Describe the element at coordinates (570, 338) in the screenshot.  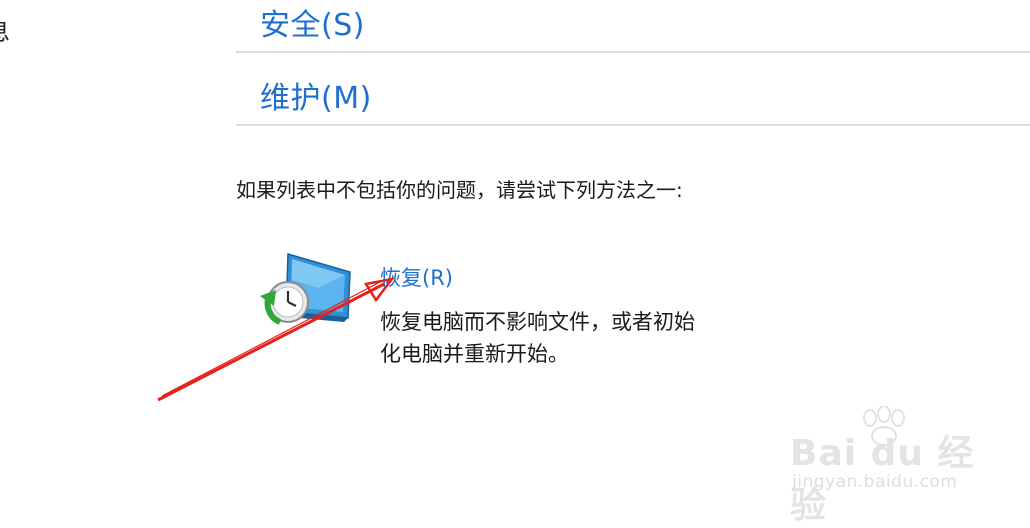
I see `recovery-description: 恢复电脑而不影响文件，或者初始 化电脑并重新开始。` at that location.